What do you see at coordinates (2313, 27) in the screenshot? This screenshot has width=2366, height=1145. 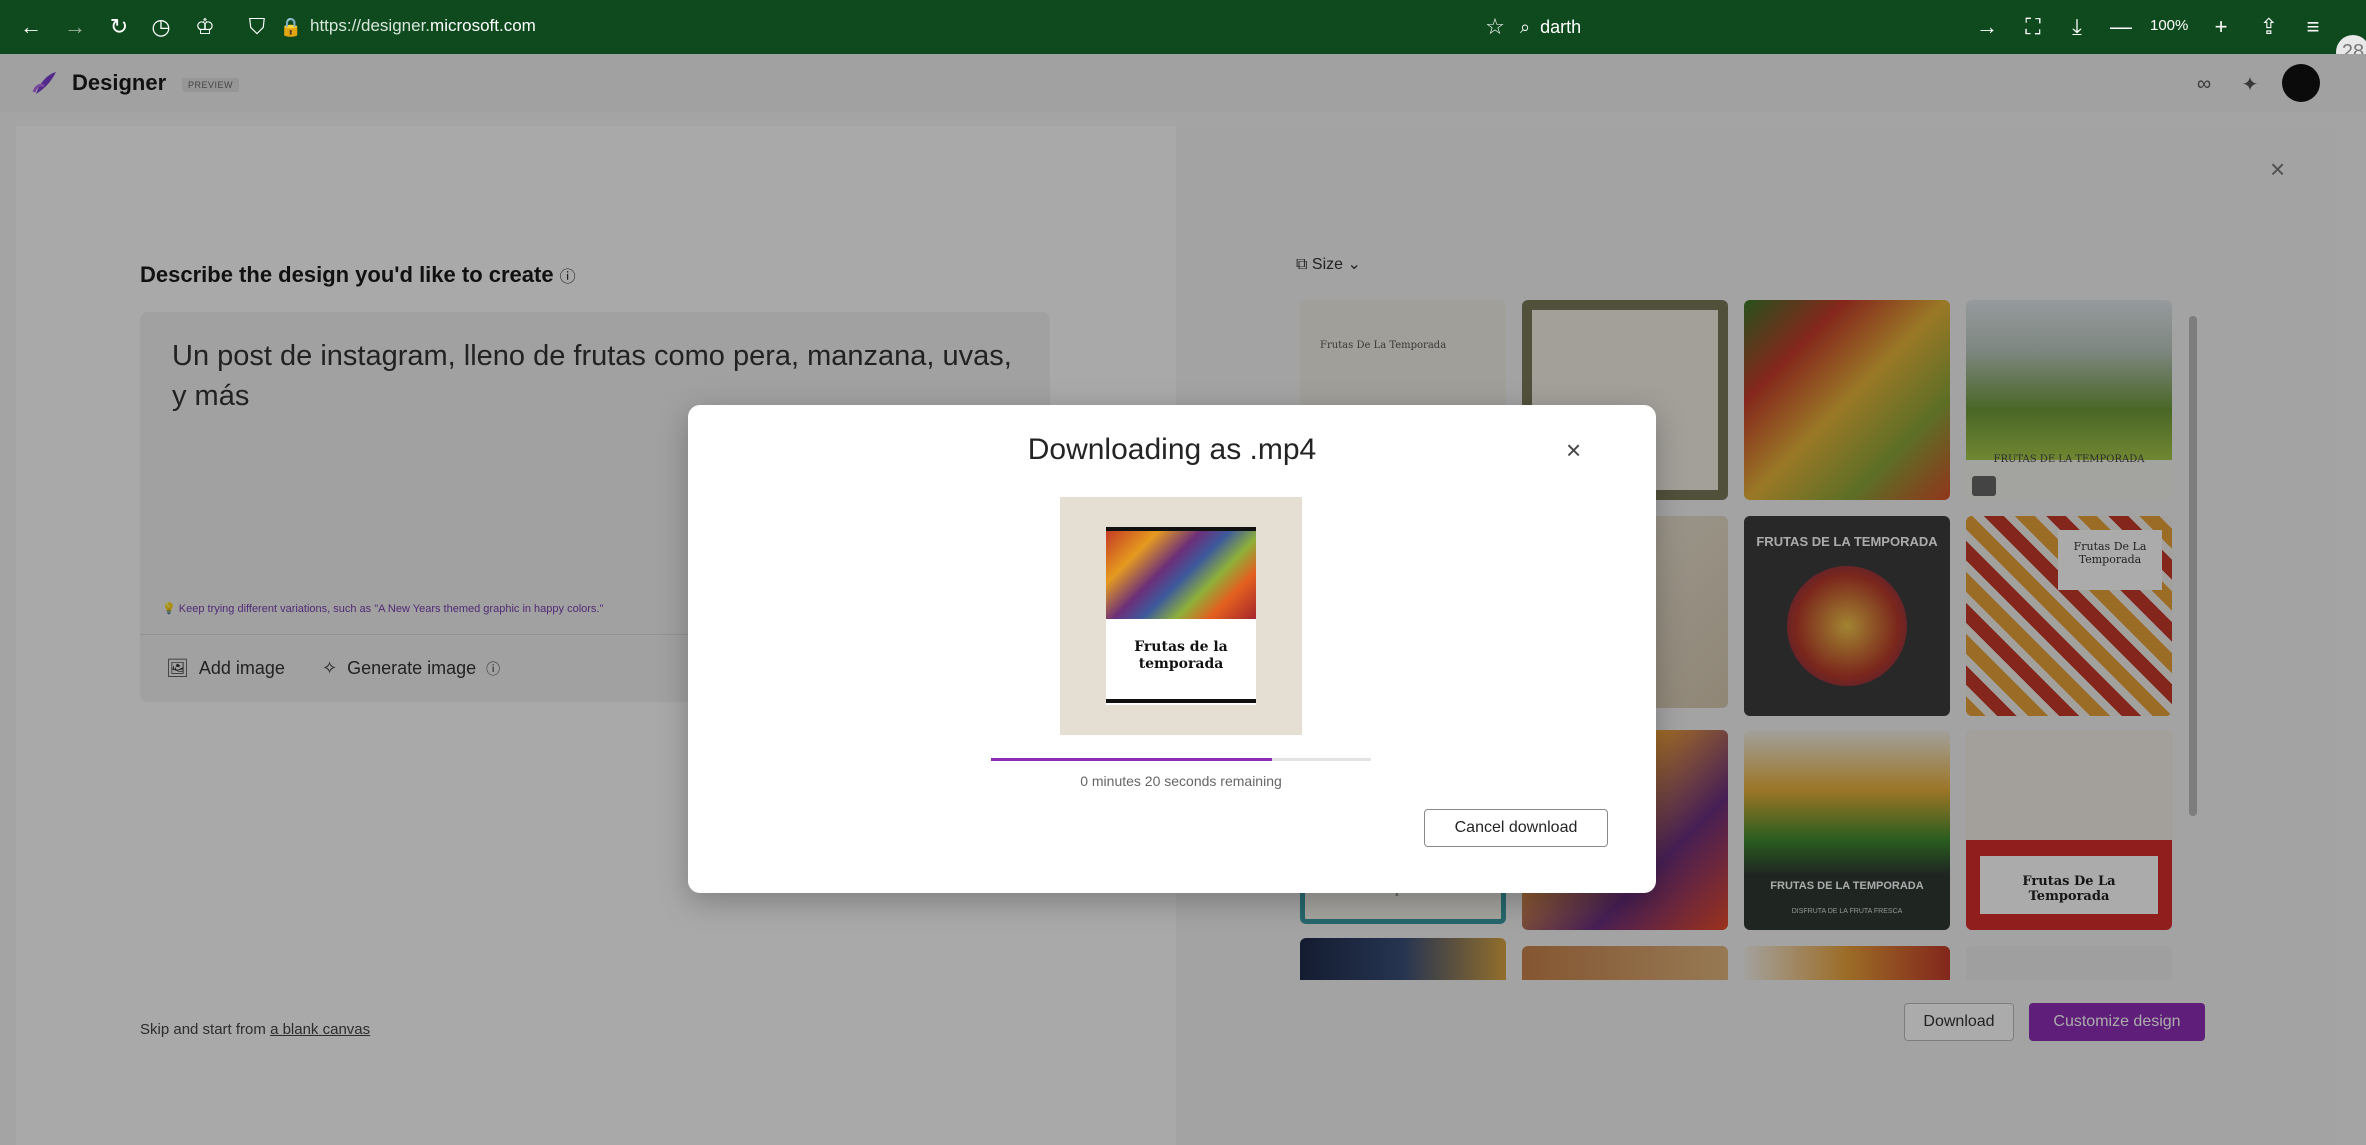 I see `menu-icon: ≡` at bounding box center [2313, 27].